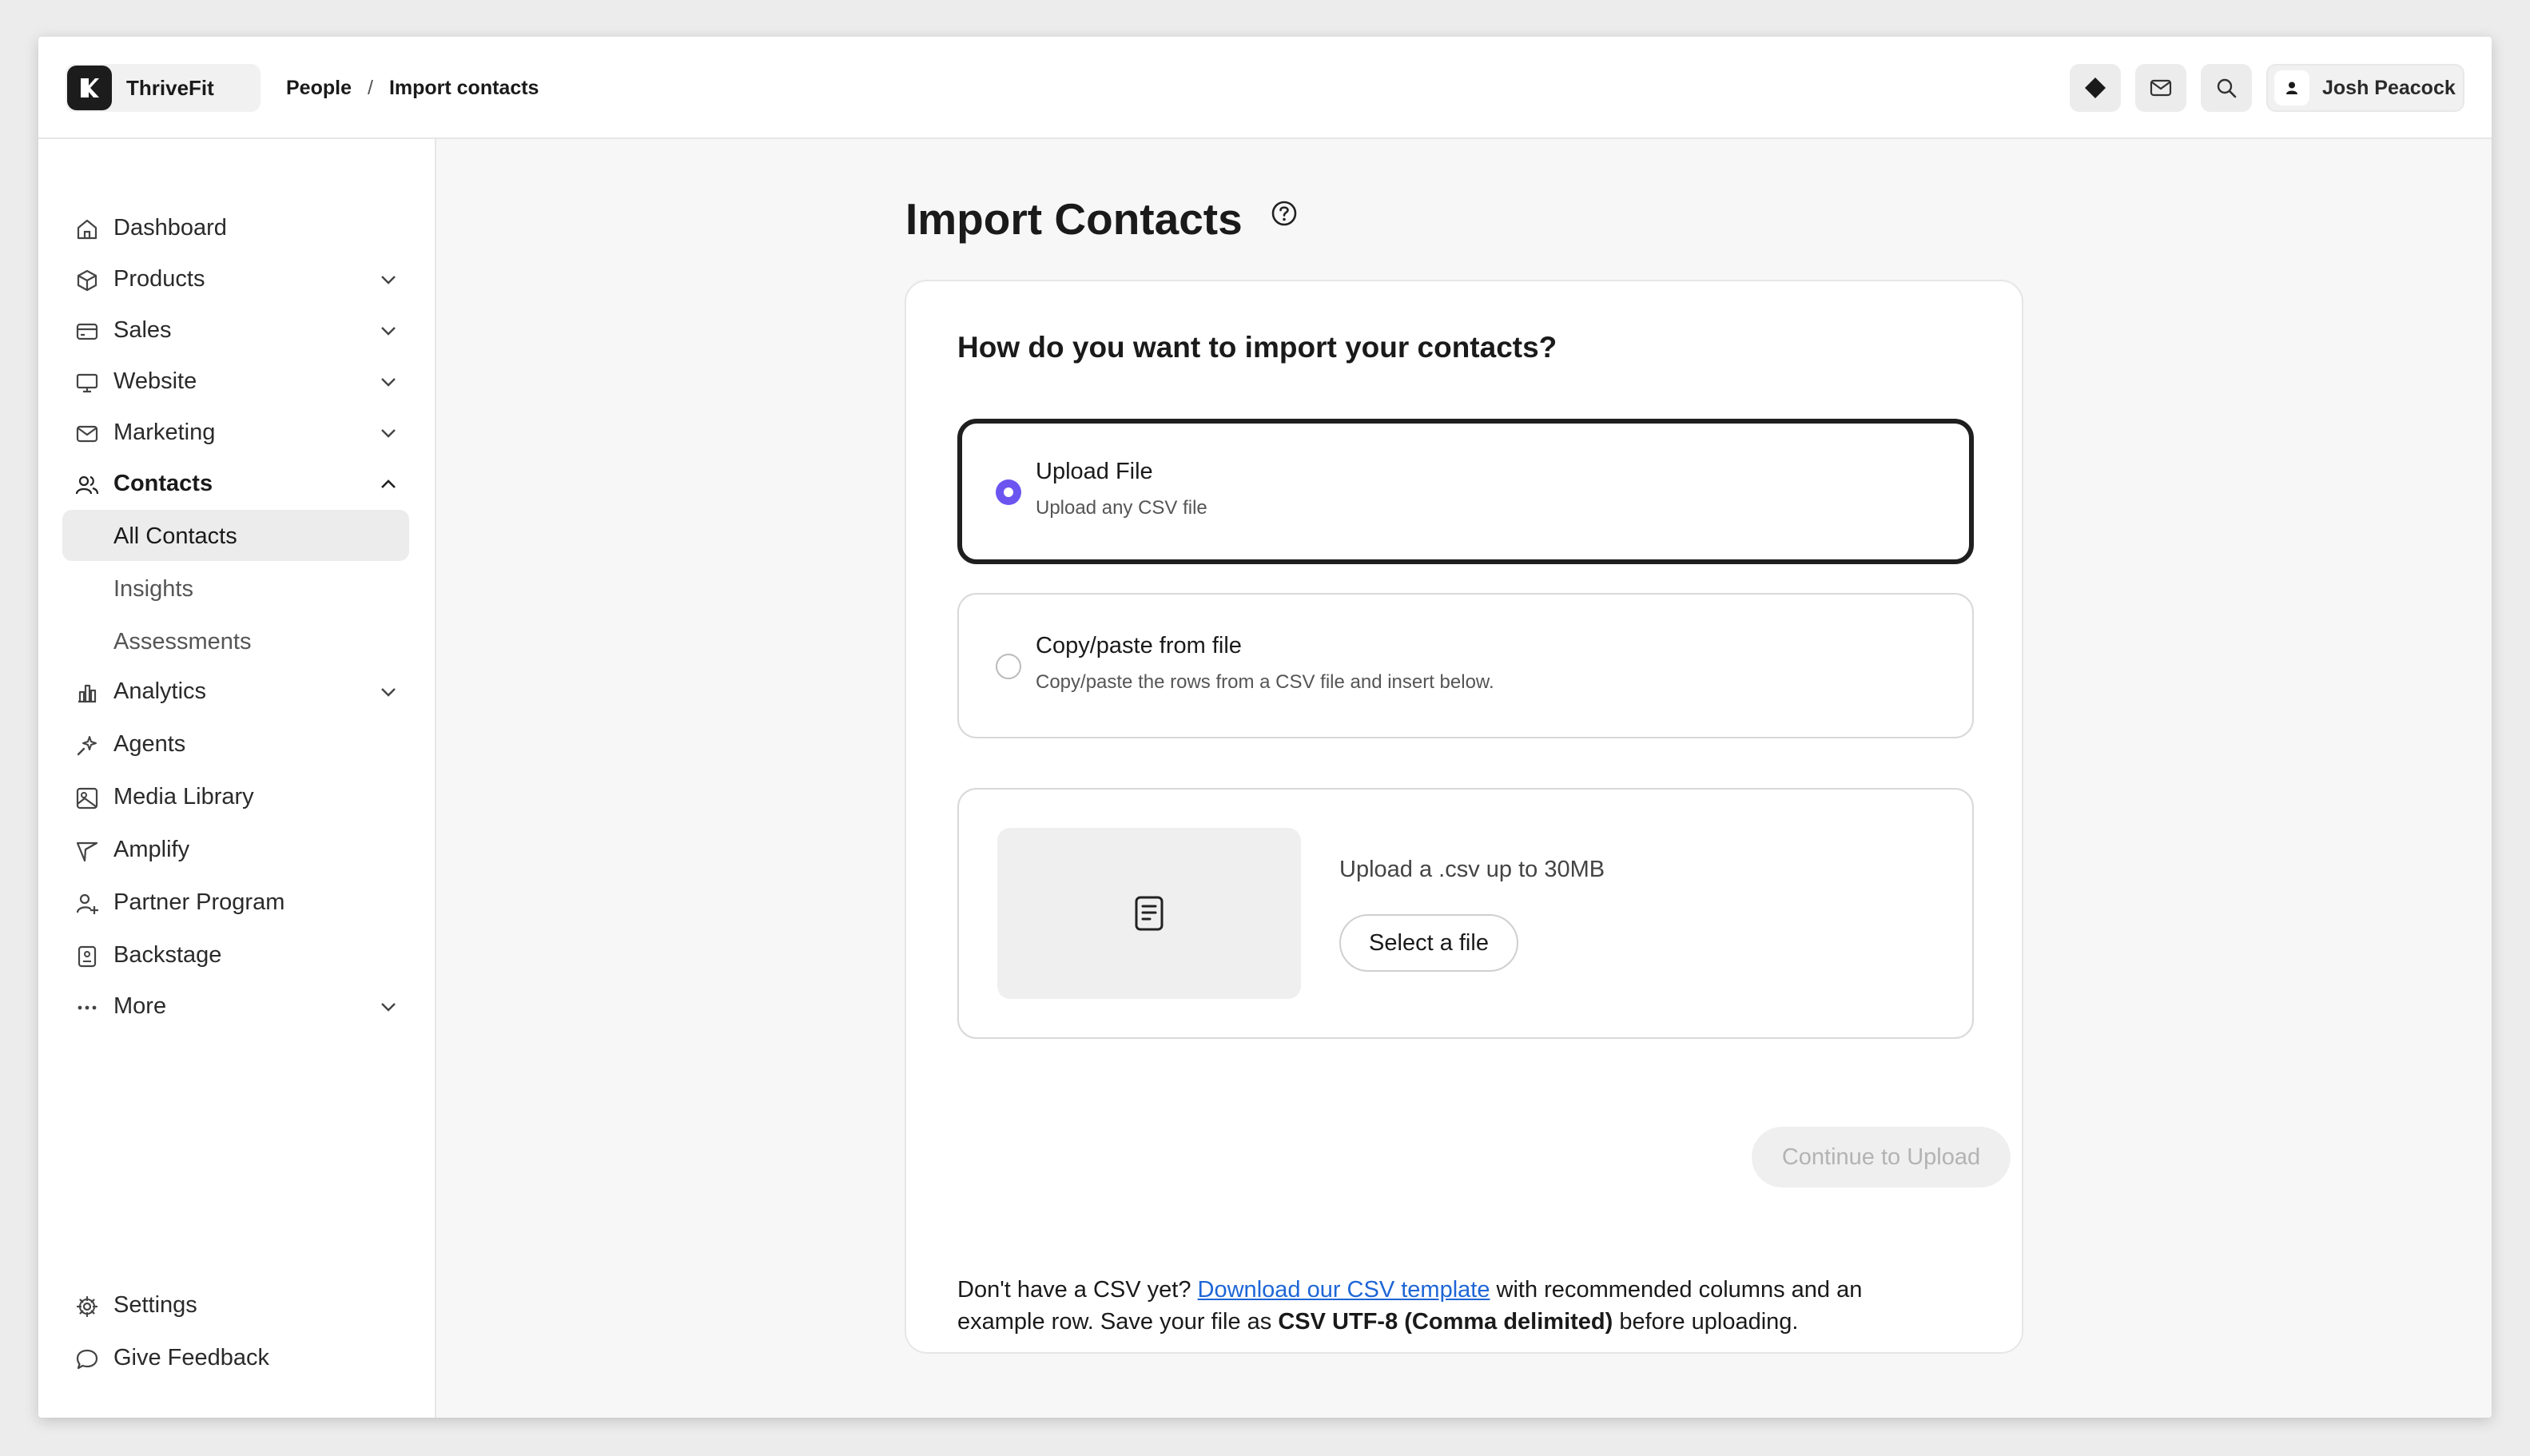 This screenshot has height=1456, width=2530. What do you see at coordinates (165, 432) in the screenshot?
I see `sidebar-item-label: Marketing` at bounding box center [165, 432].